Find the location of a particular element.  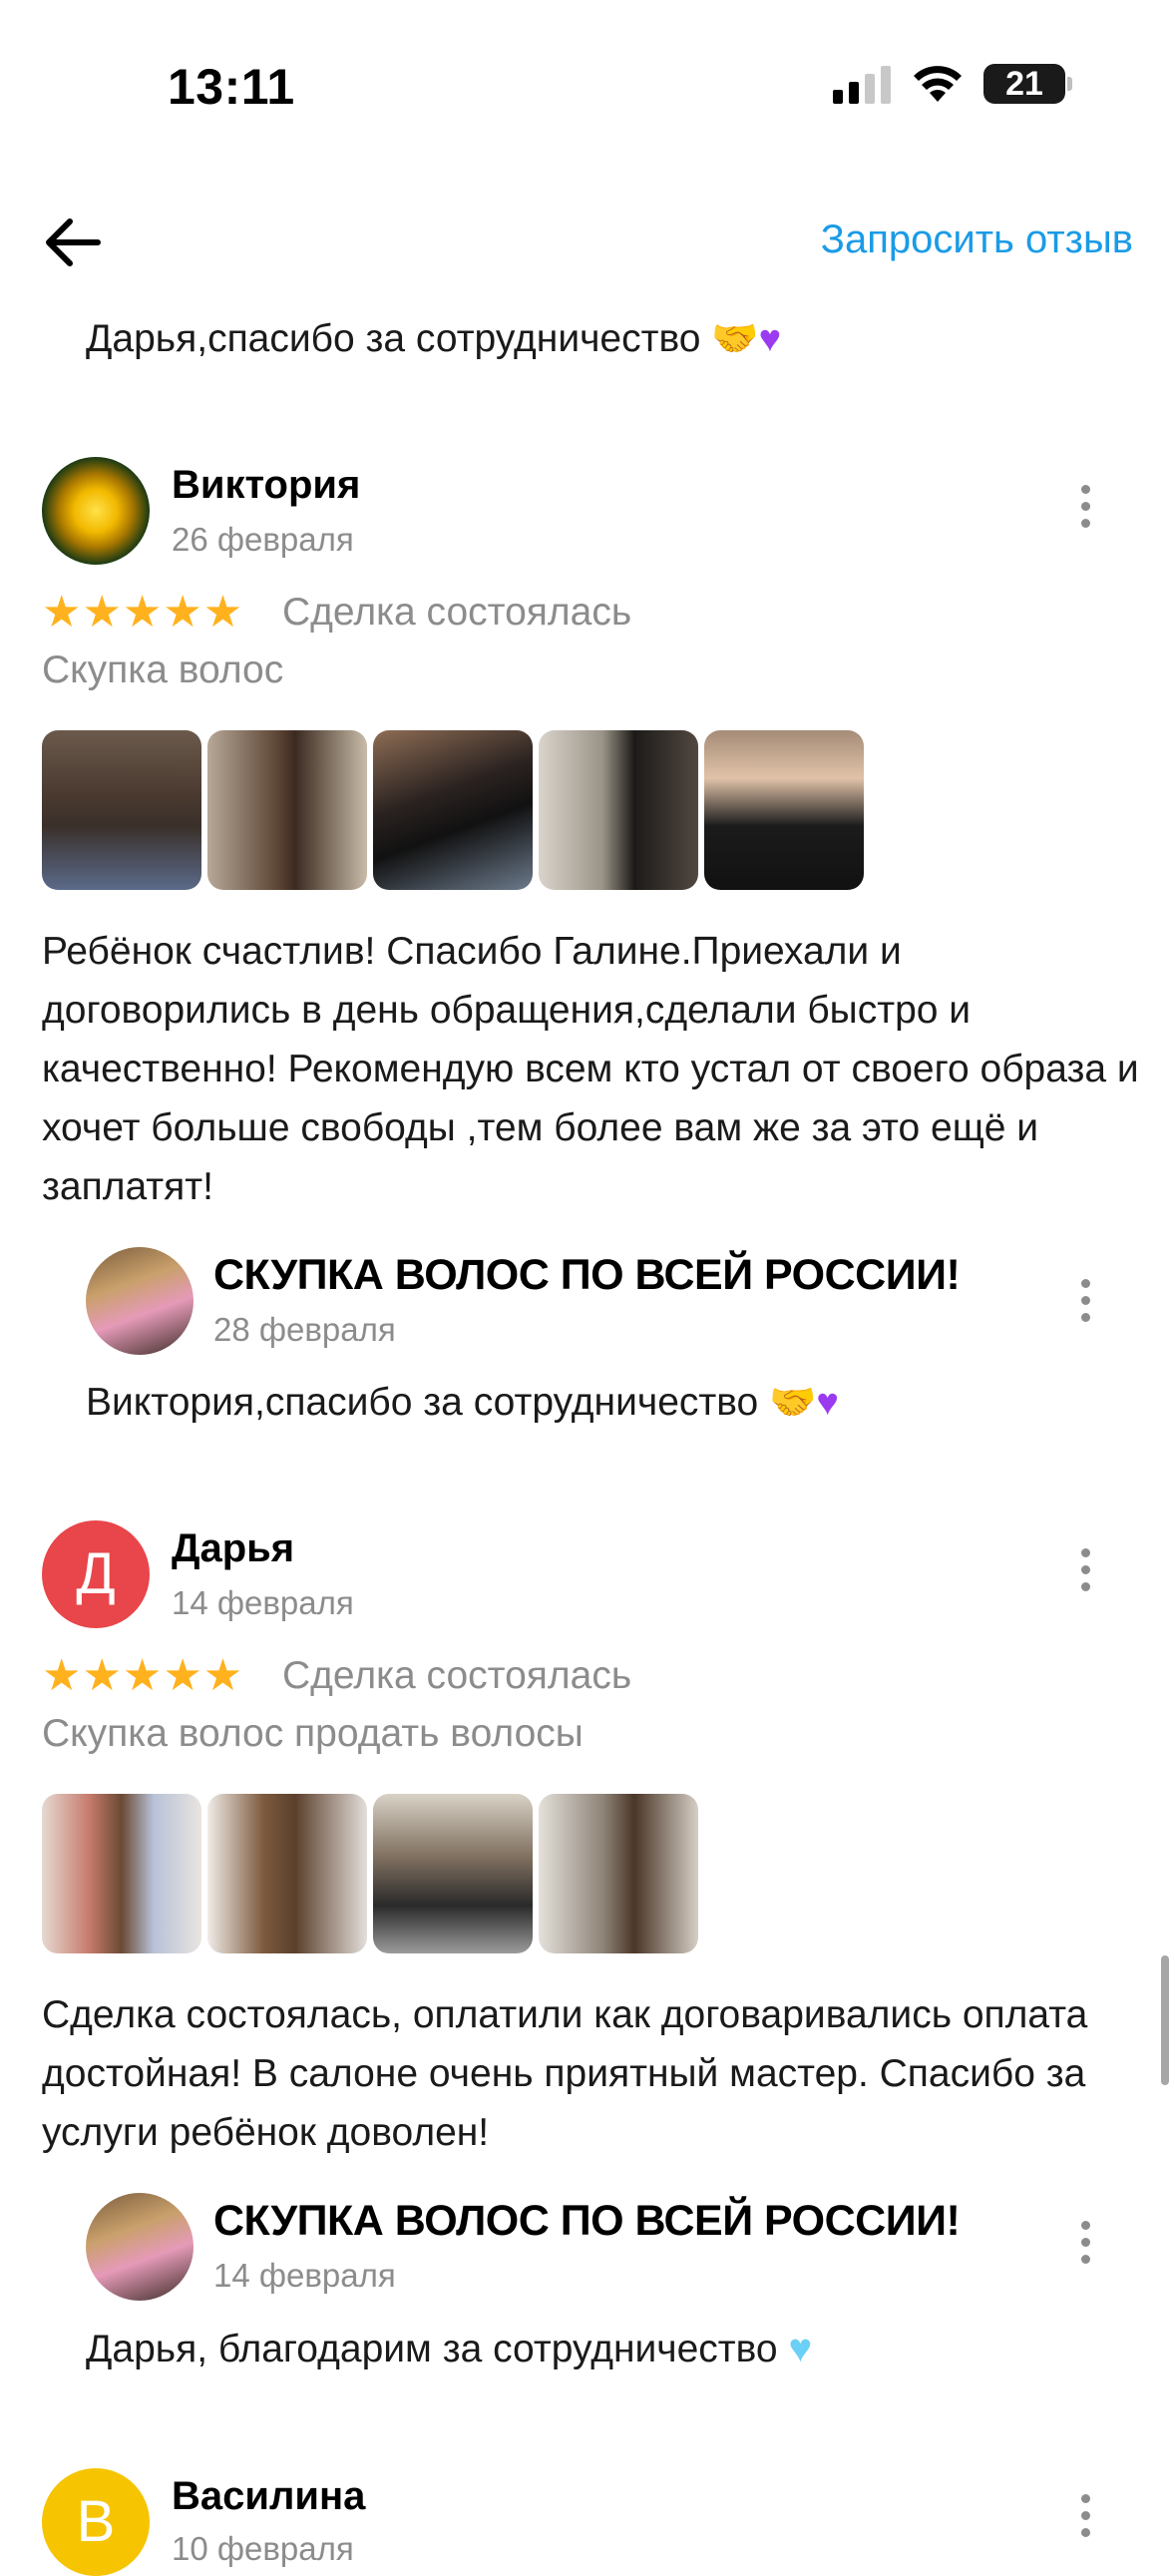

status-time: 13:11 is located at coordinates (231, 87).